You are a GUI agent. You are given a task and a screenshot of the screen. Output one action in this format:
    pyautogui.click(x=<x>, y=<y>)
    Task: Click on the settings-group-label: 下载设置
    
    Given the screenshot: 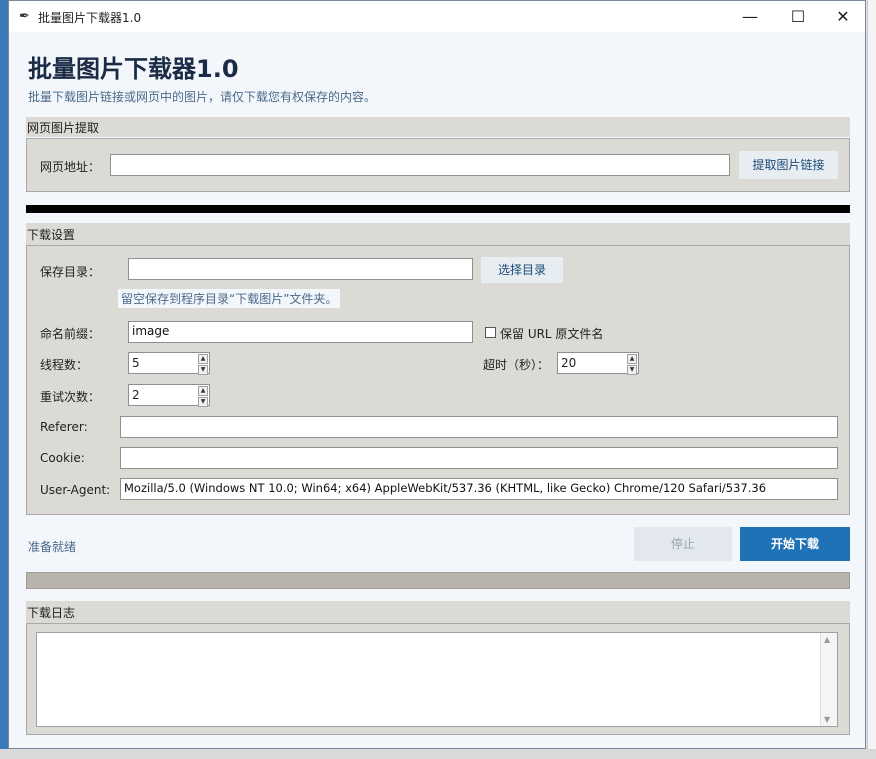 What is the action you would take?
    pyautogui.click(x=51, y=235)
    